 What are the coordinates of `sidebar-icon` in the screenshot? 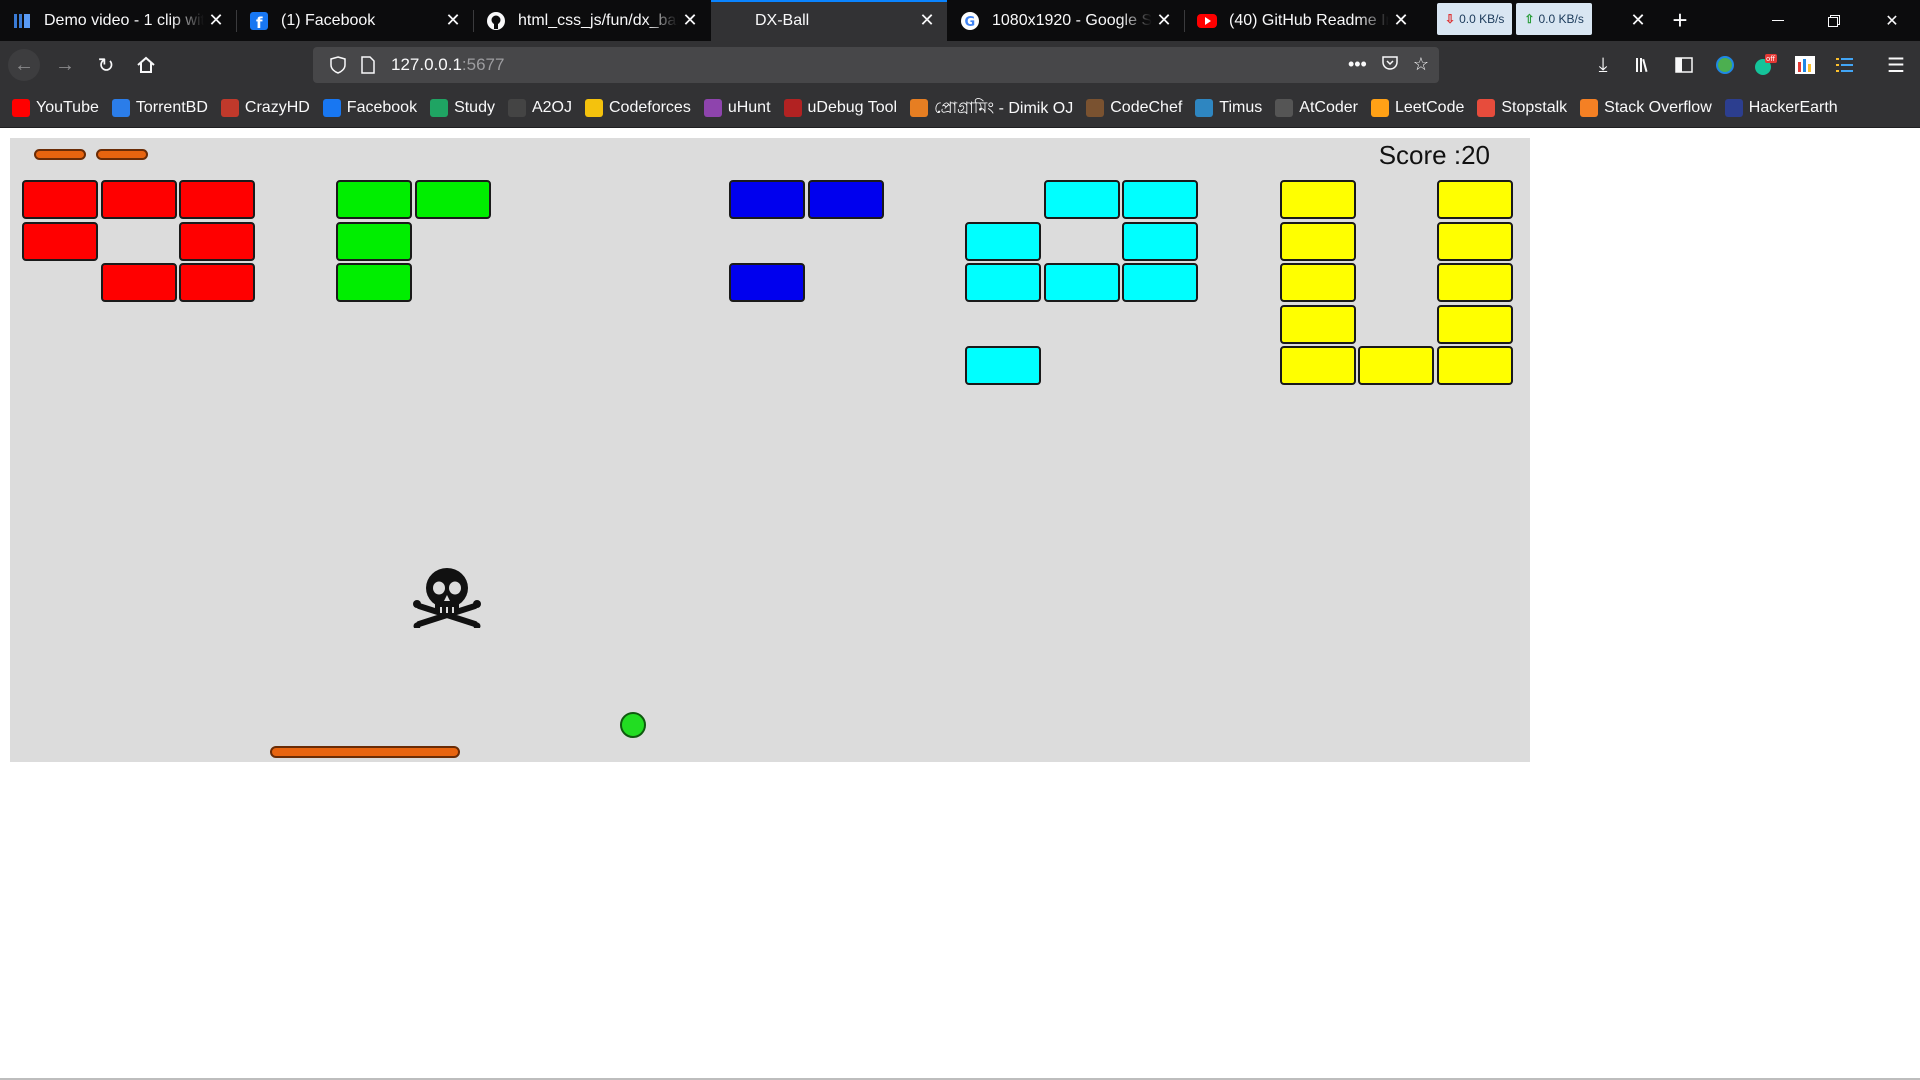 It's located at (1684, 65).